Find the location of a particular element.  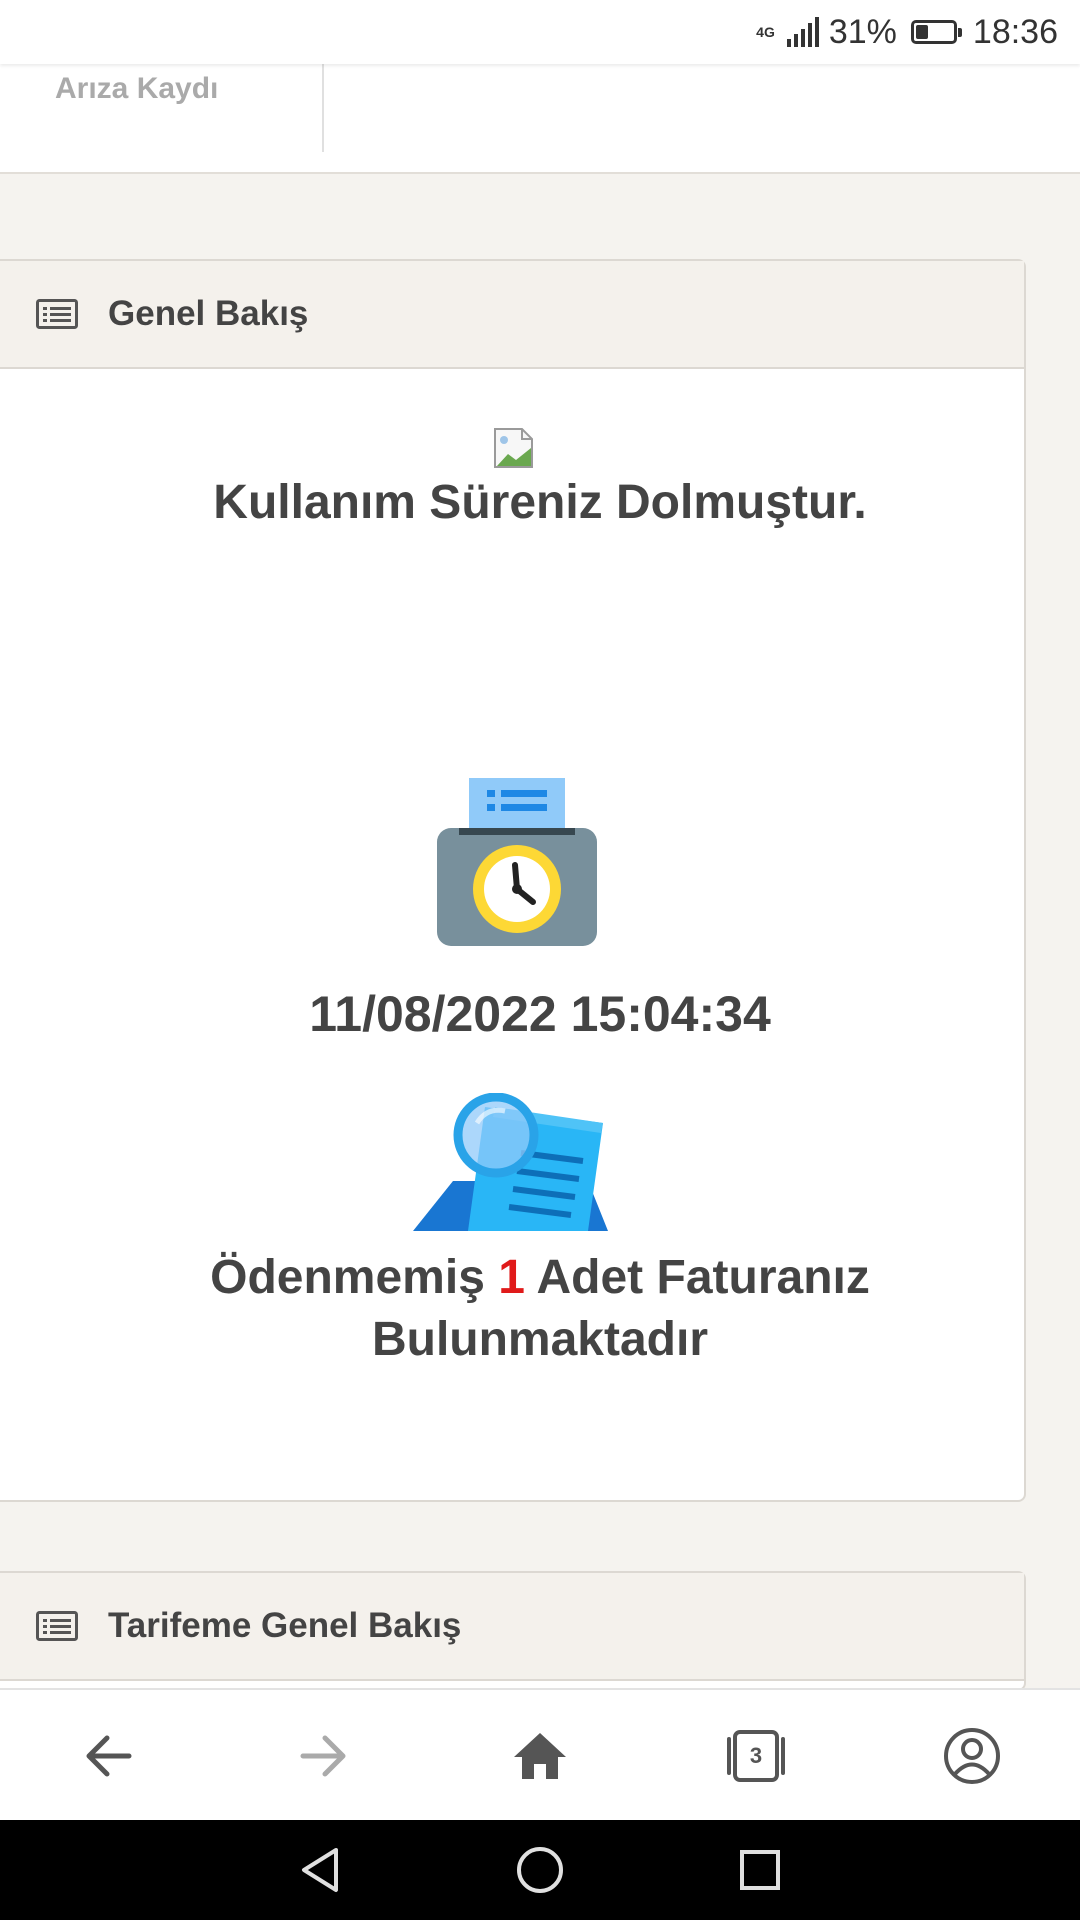

unpaid-invoices-message: Ödenmemiş 1 Adet Faturanız Bulunmaktadır is located at coordinates (540, 1309).